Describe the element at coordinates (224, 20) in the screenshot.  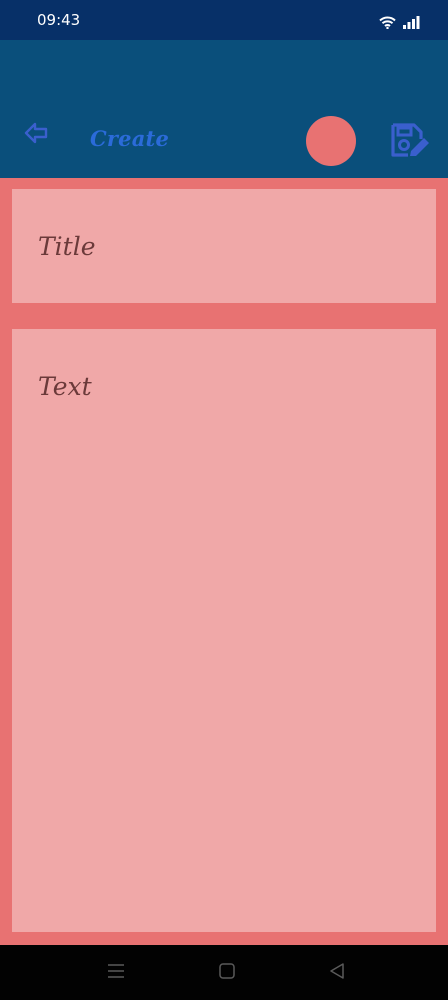
I see `status-bar: 09:43` at that location.